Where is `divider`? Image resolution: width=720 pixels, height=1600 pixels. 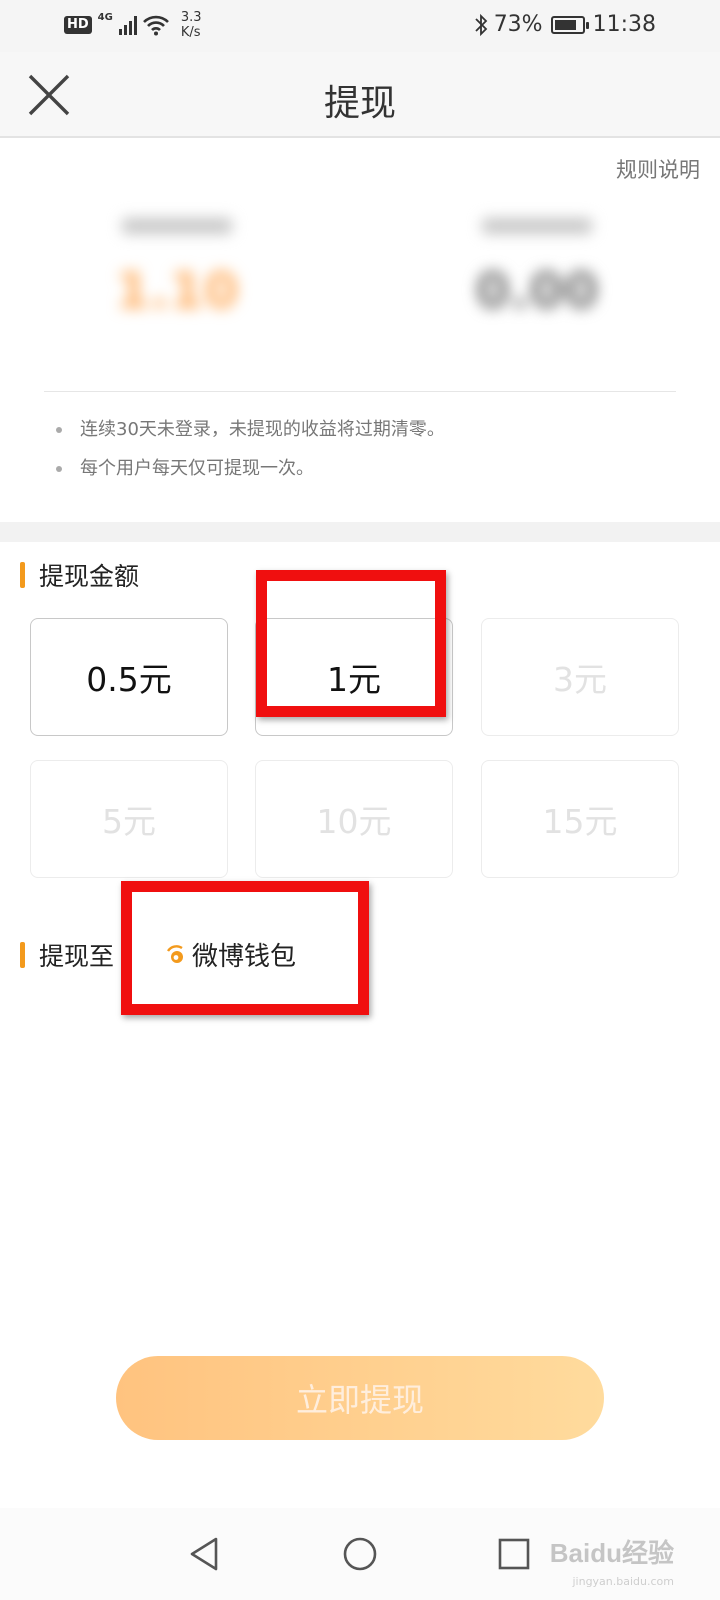
divider is located at coordinates (360, 391).